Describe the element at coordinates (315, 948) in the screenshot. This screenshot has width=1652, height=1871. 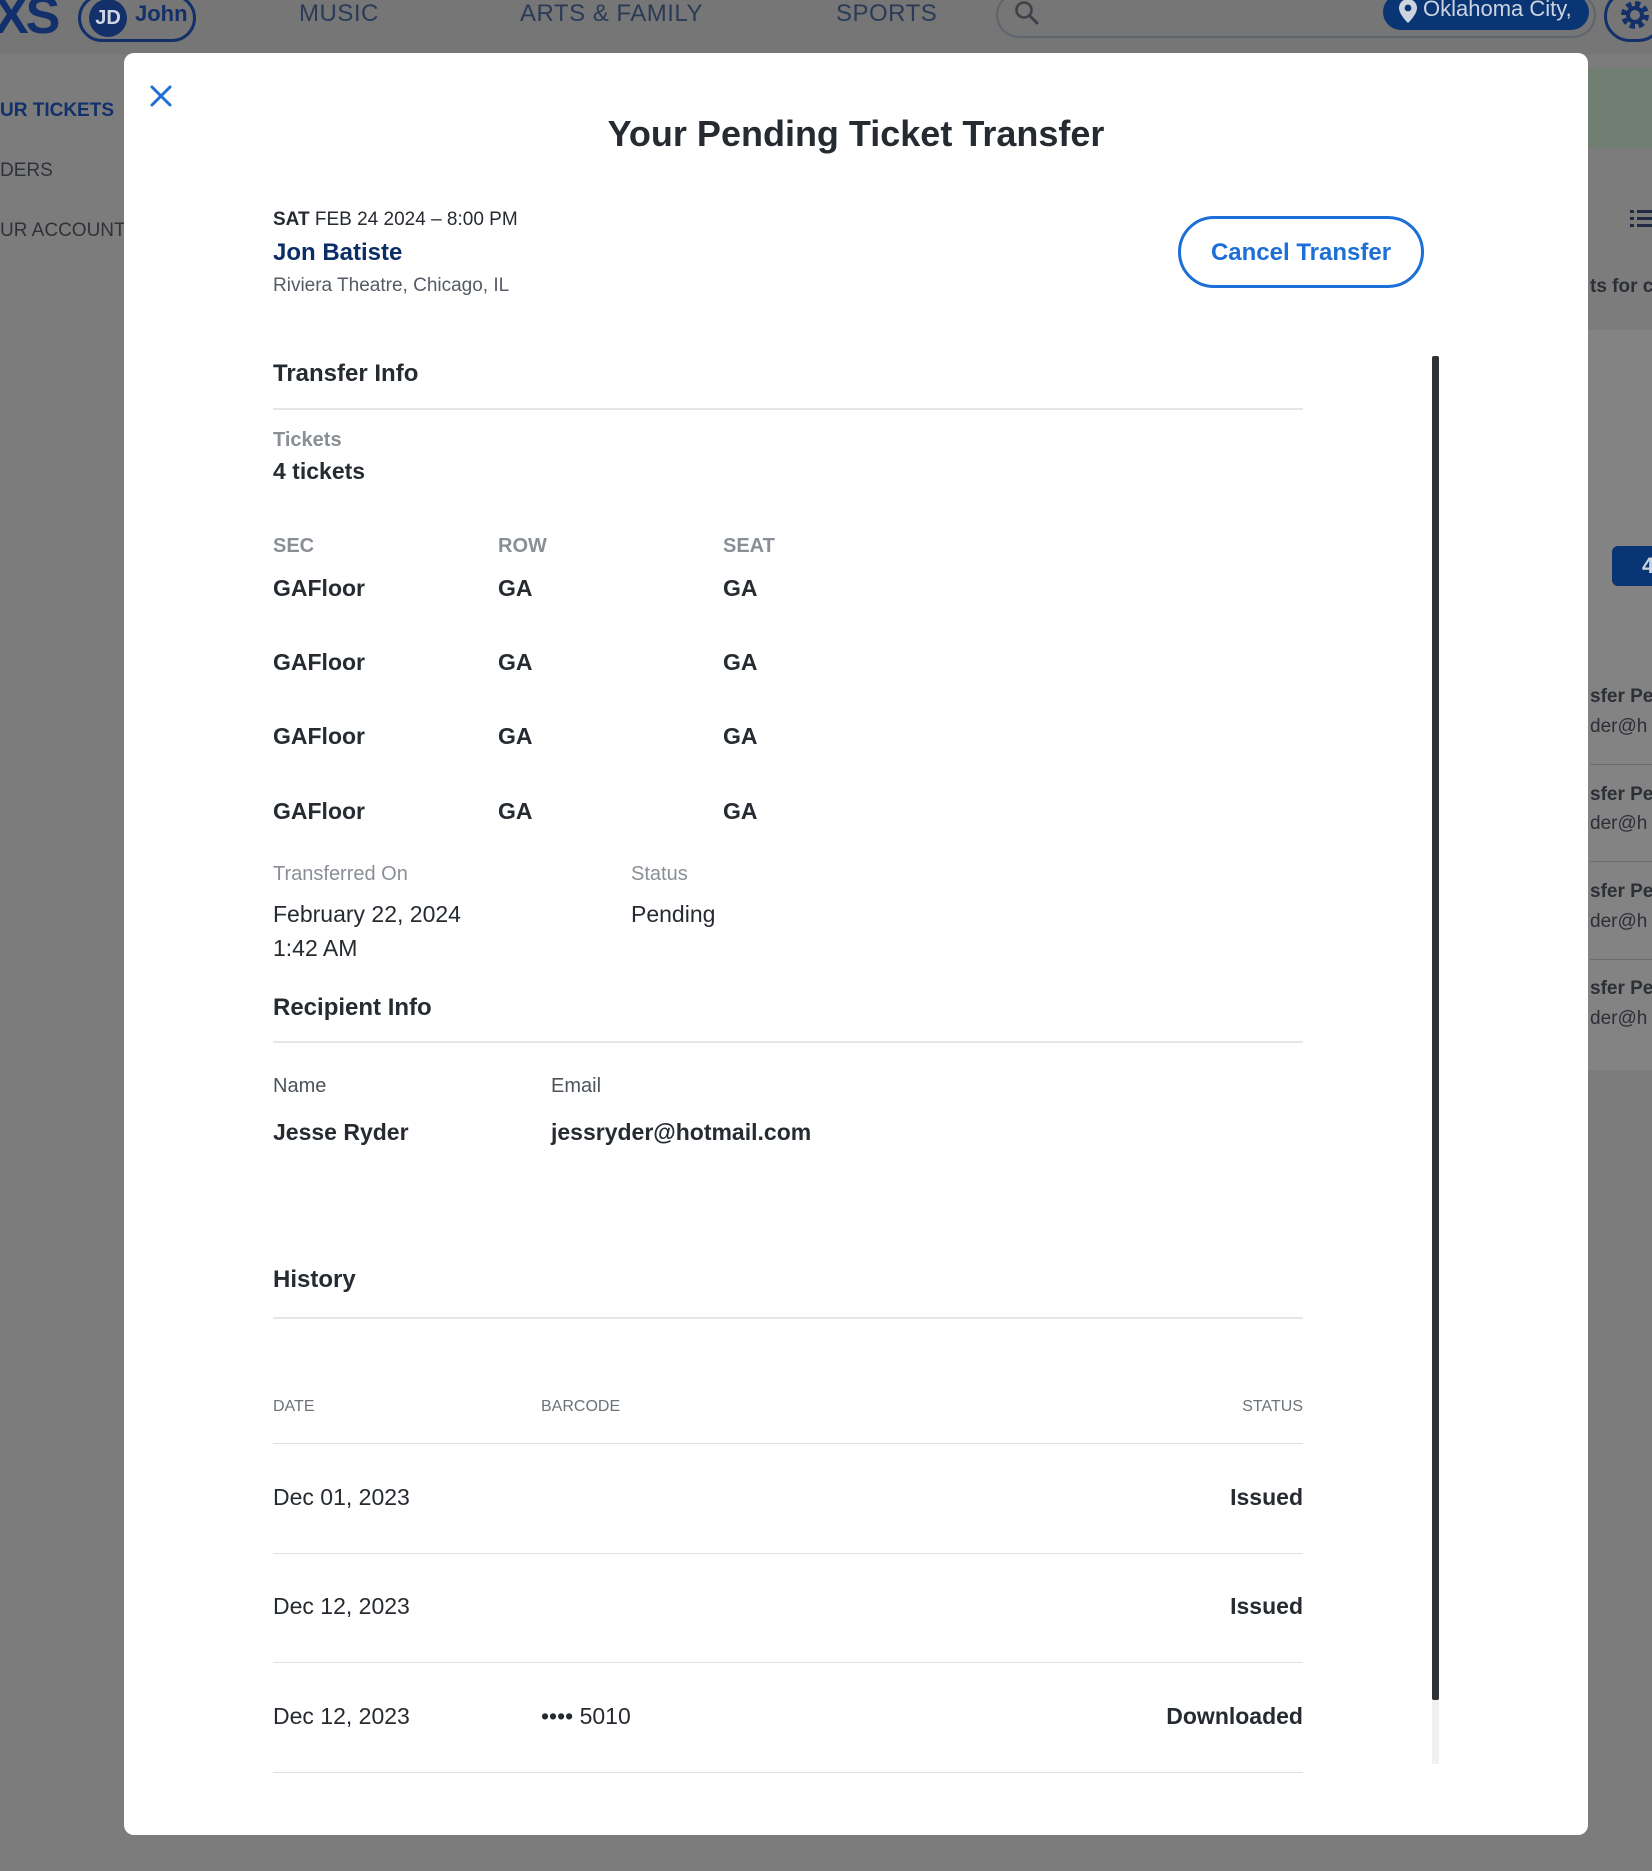
I see `transferred-on-time: 1:42 AM` at that location.